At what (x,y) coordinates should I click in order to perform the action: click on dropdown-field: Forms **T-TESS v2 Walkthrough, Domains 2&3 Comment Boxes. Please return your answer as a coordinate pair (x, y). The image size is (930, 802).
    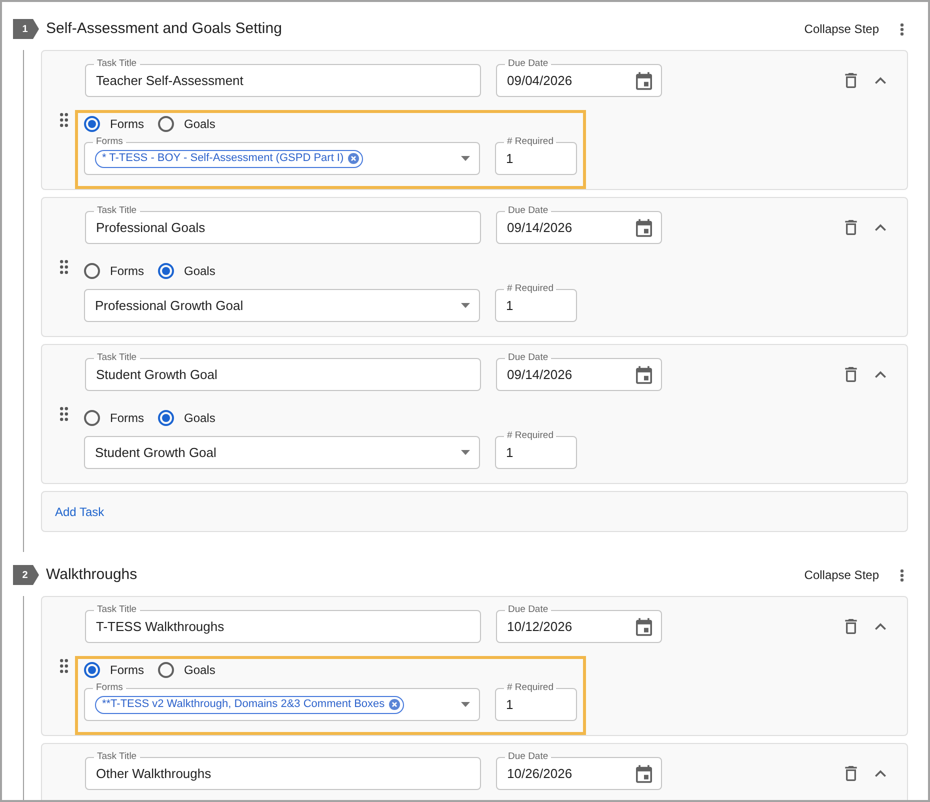
    Looking at the image, I should click on (282, 701).